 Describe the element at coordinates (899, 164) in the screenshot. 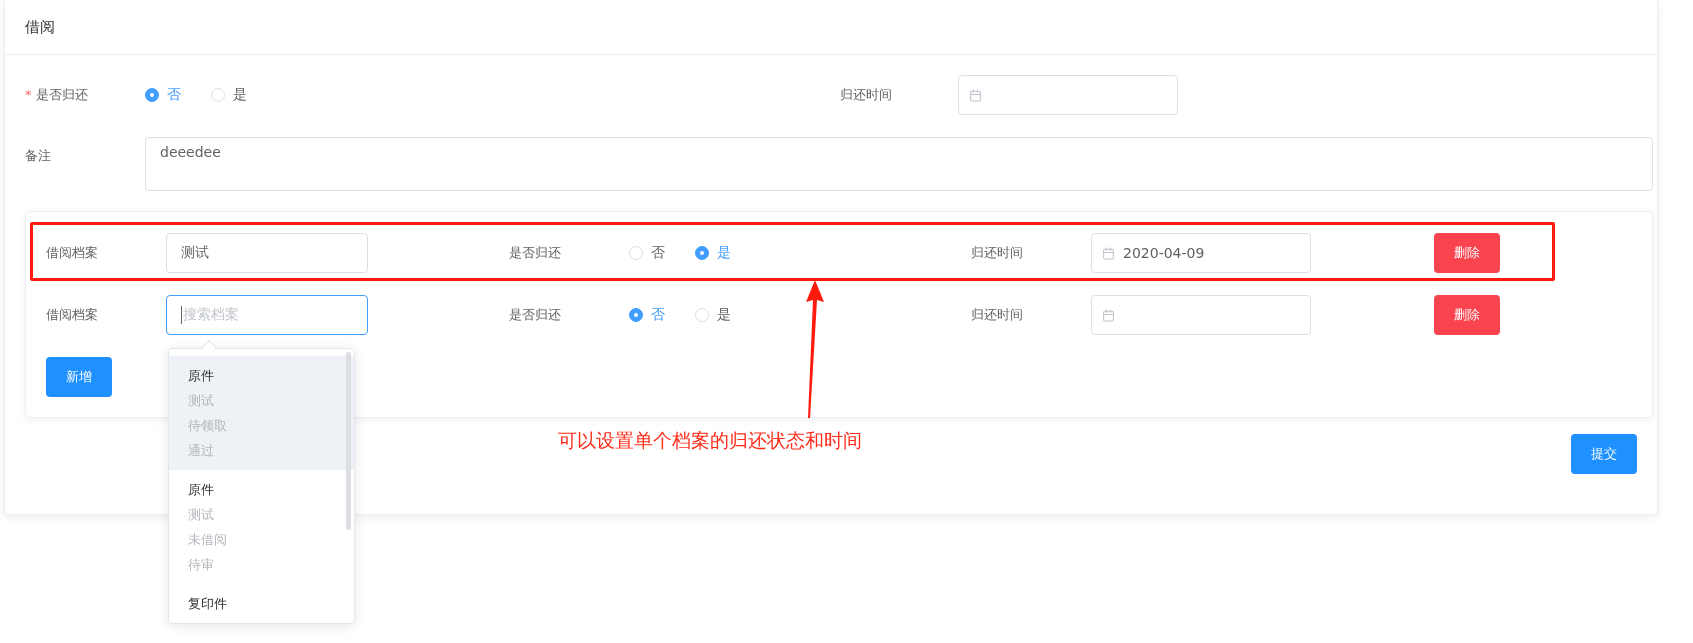

I see `remark-textarea: deeedee` at that location.